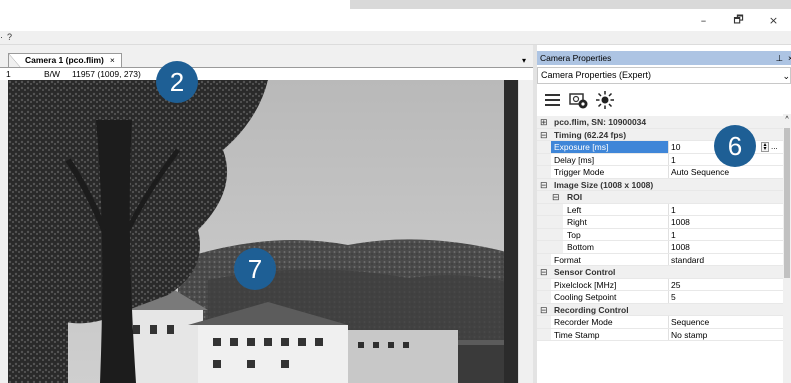  Describe the element at coordinates (604, 184) in the screenshot. I see `property-label: Image Size (1008 x 1008)` at that location.